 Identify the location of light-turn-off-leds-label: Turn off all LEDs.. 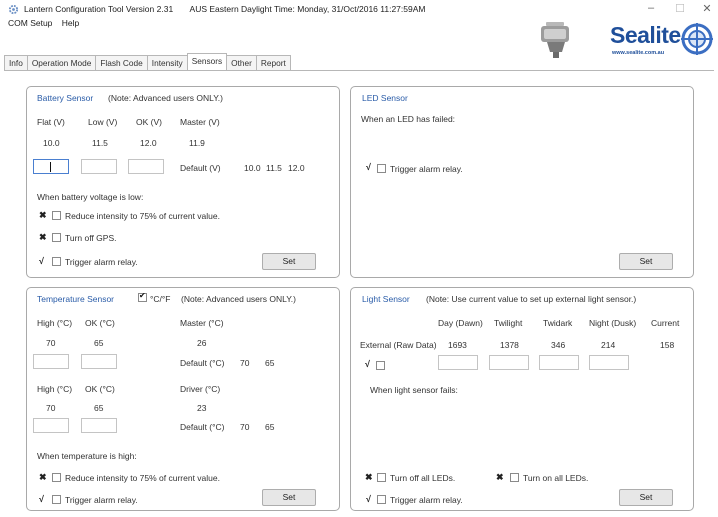
(423, 478).